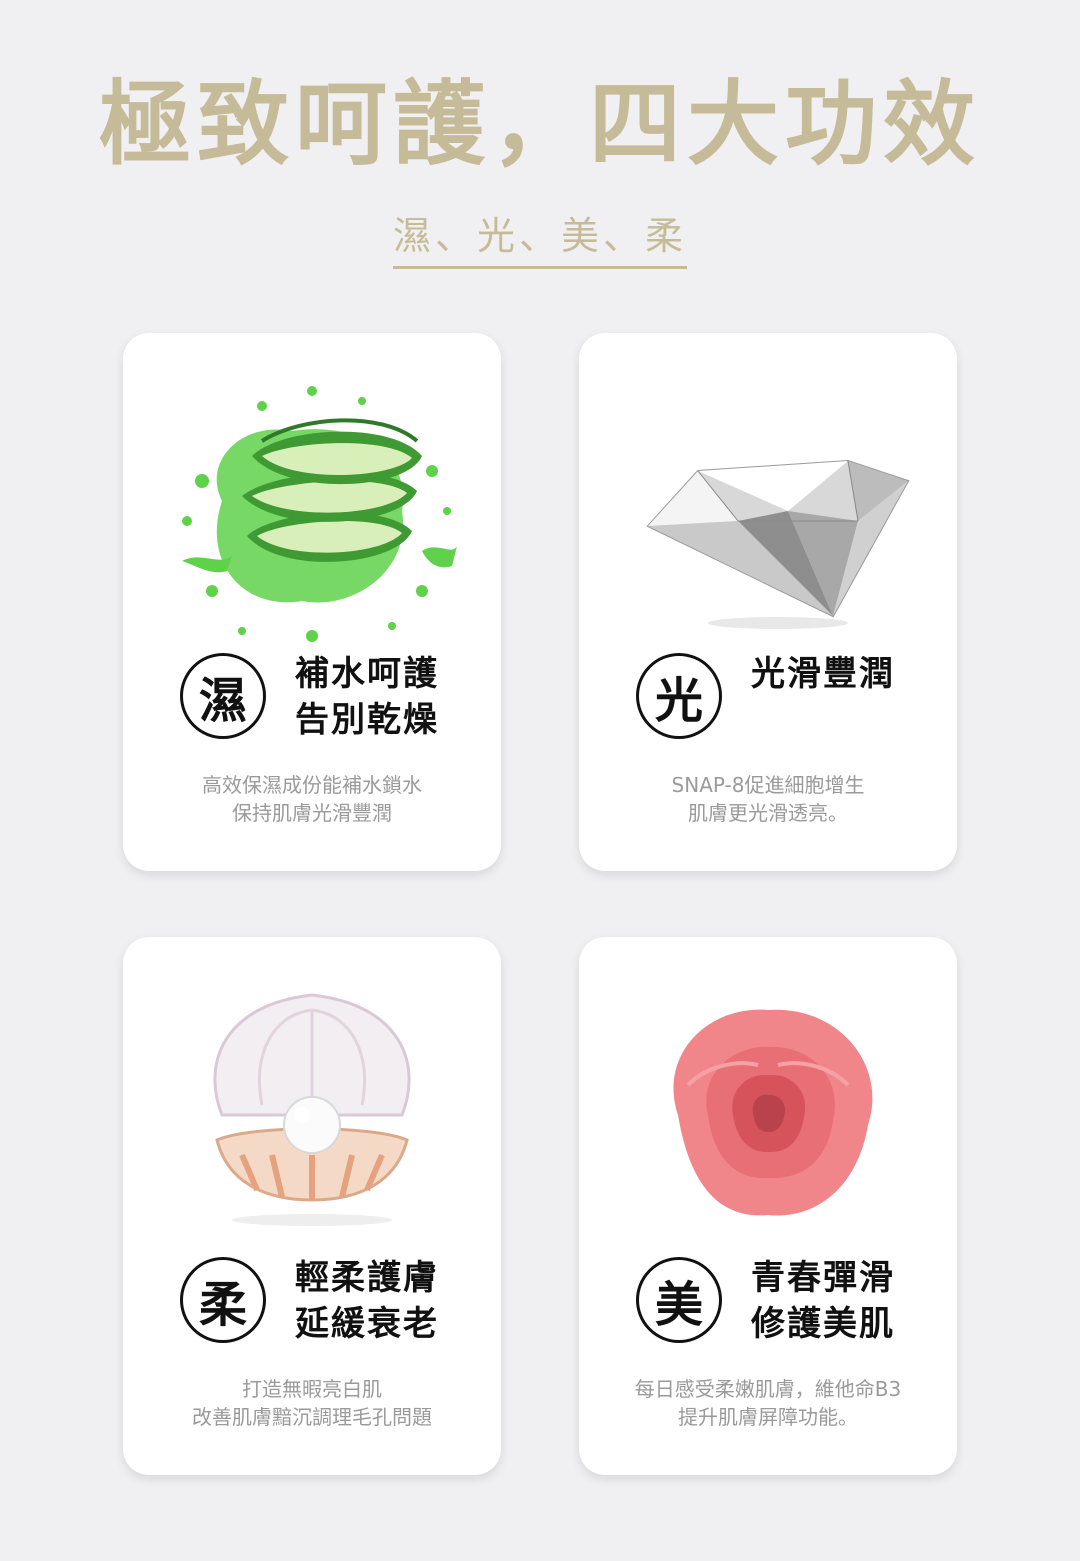 The height and width of the screenshot is (1561, 1080). What do you see at coordinates (312, 1109) in the screenshot?
I see `pearl-shell-icon` at bounding box center [312, 1109].